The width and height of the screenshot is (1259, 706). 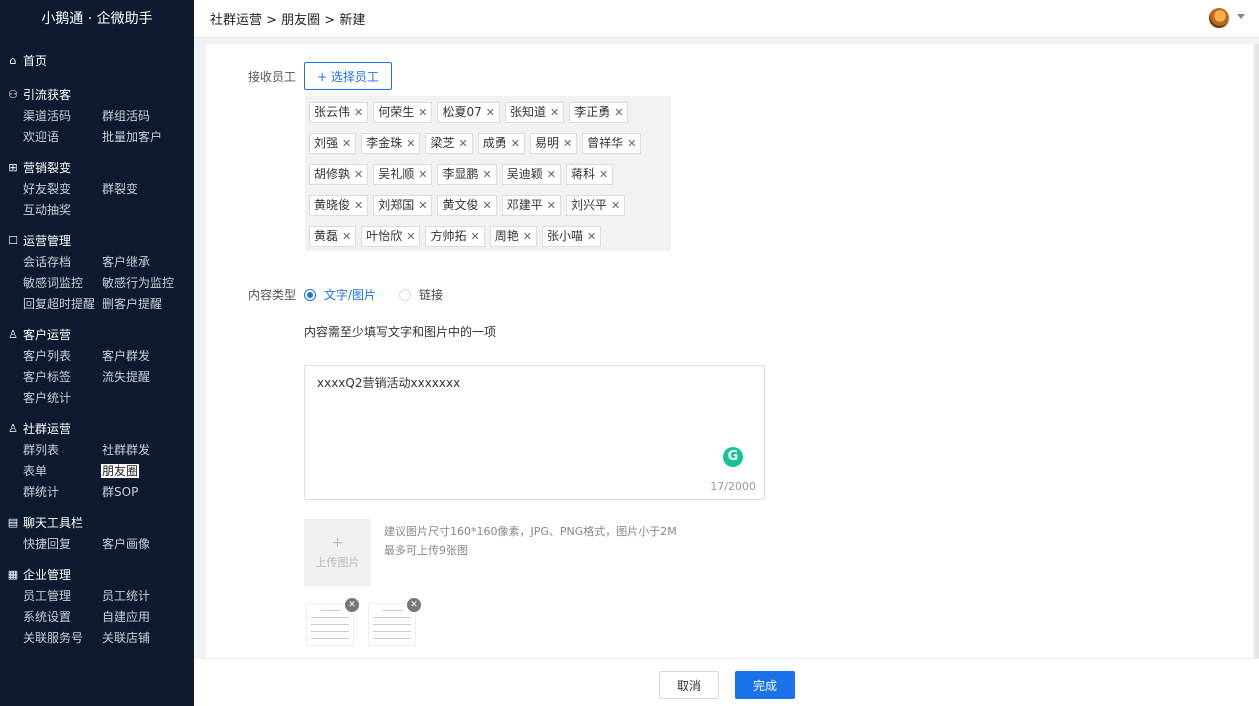 I want to click on sidebar-item: 敏感词监控, so click(x=61, y=283).